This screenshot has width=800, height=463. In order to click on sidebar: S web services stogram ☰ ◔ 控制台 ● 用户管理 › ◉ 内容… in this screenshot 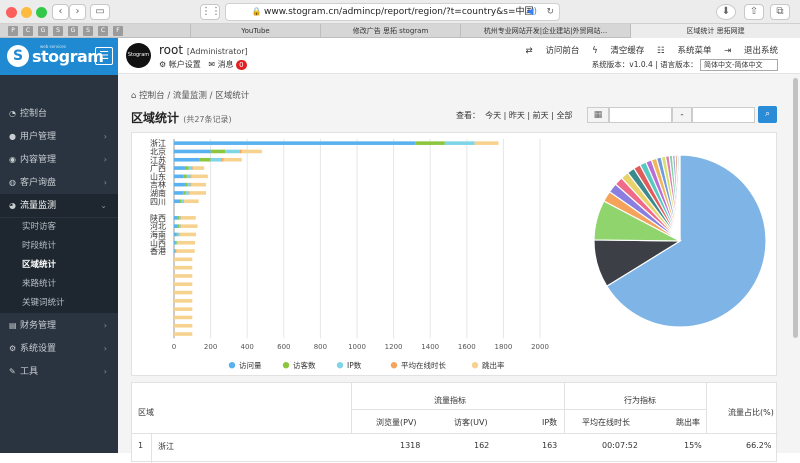, I will do `click(59, 245)`.